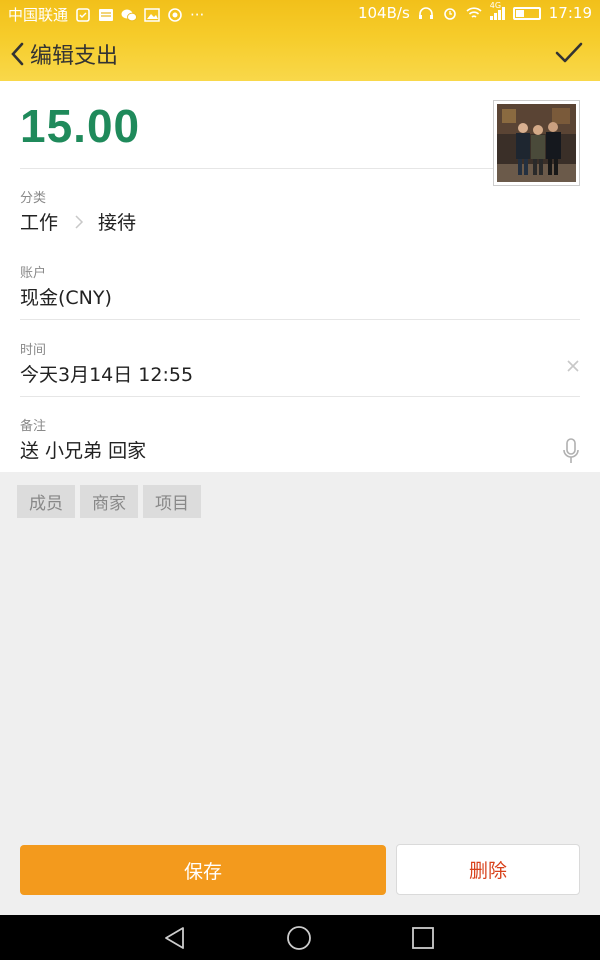 The width and height of the screenshot is (600, 960). I want to click on time-label: 时间, so click(33, 350).